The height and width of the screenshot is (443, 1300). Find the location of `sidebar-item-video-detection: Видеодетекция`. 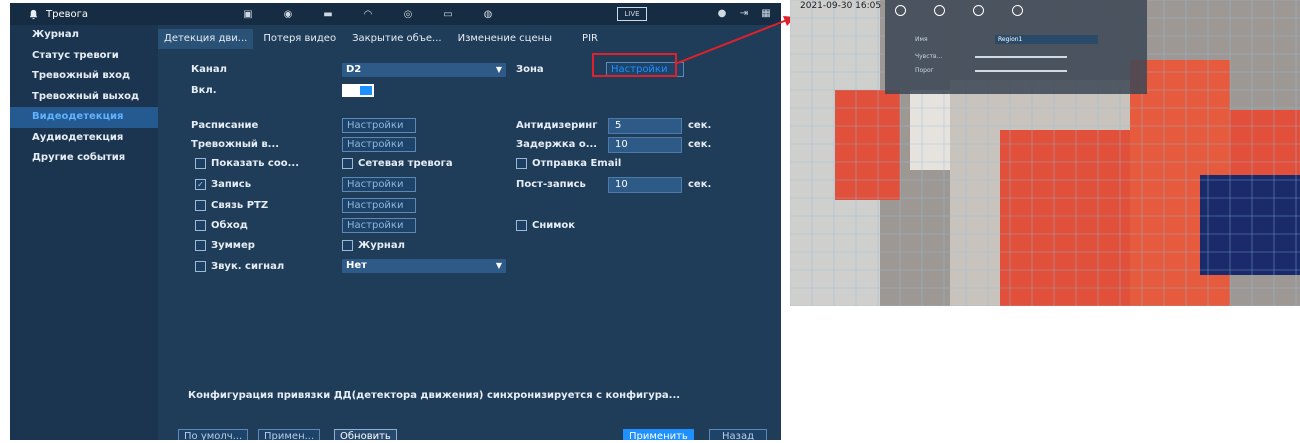

sidebar-item-video-detection: Видеодетекция is located at coordinates (84, 117).